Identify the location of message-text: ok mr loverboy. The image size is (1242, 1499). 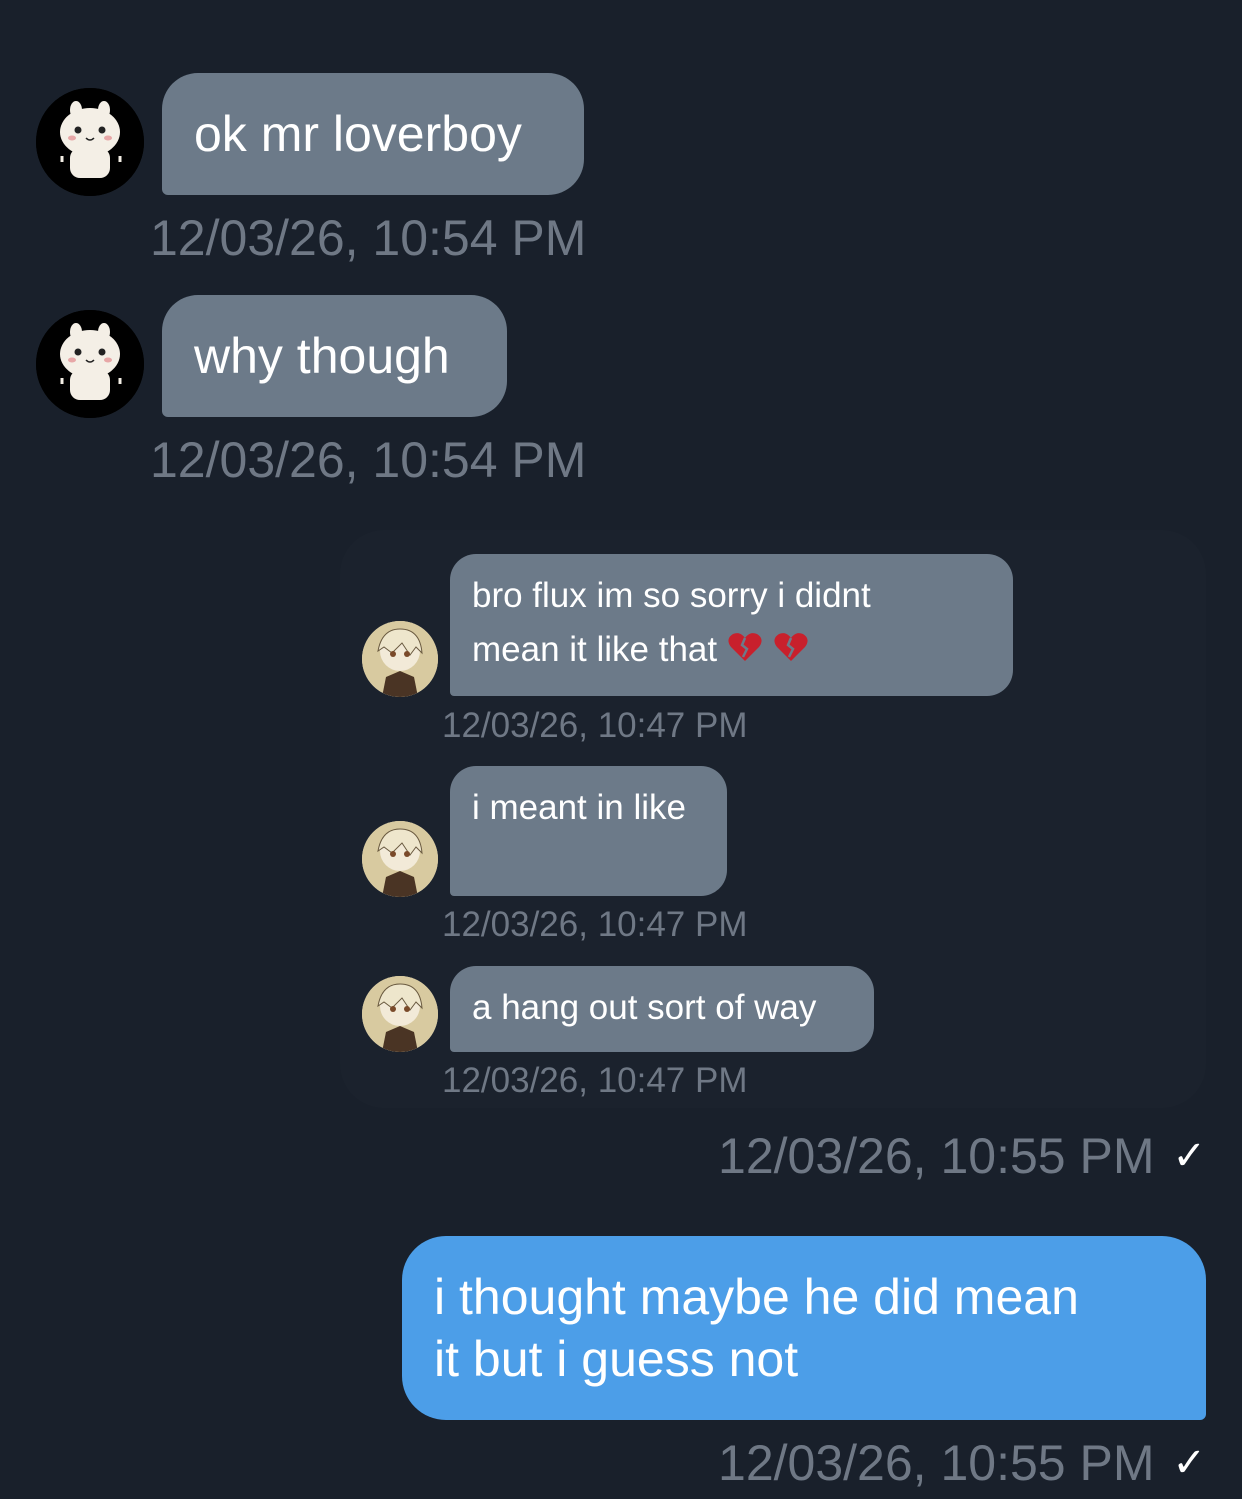
(358, 134).